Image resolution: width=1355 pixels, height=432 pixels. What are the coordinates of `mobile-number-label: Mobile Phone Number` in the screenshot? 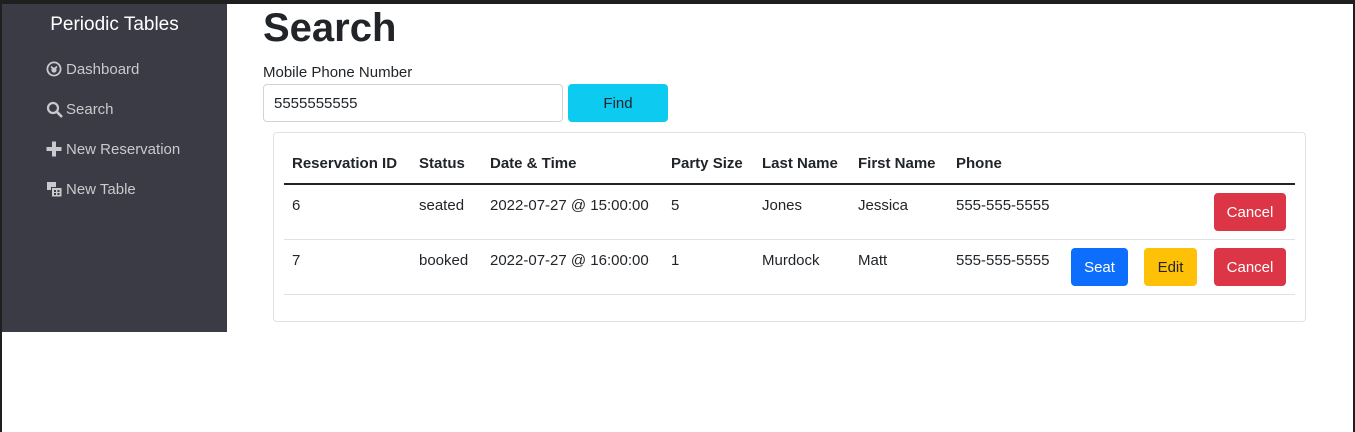 It's located at (338, 72).